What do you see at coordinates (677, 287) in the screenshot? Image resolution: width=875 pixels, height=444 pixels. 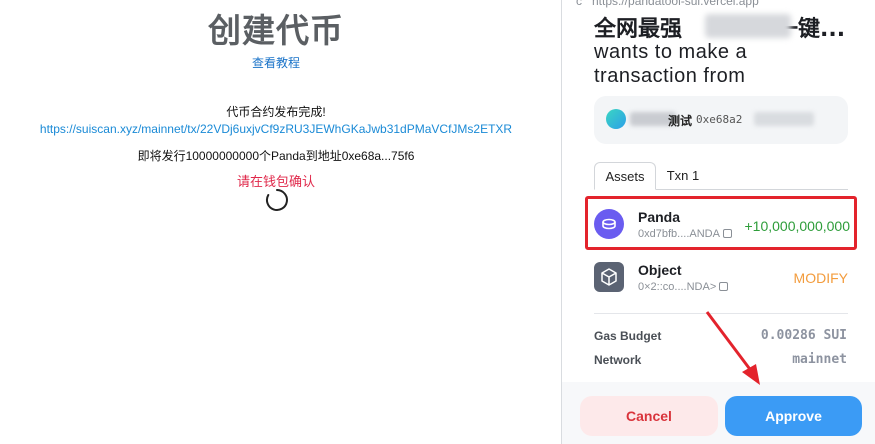 I see `asset-type-text: 0×2::co....NDA>` at bounding box center [677, 287].